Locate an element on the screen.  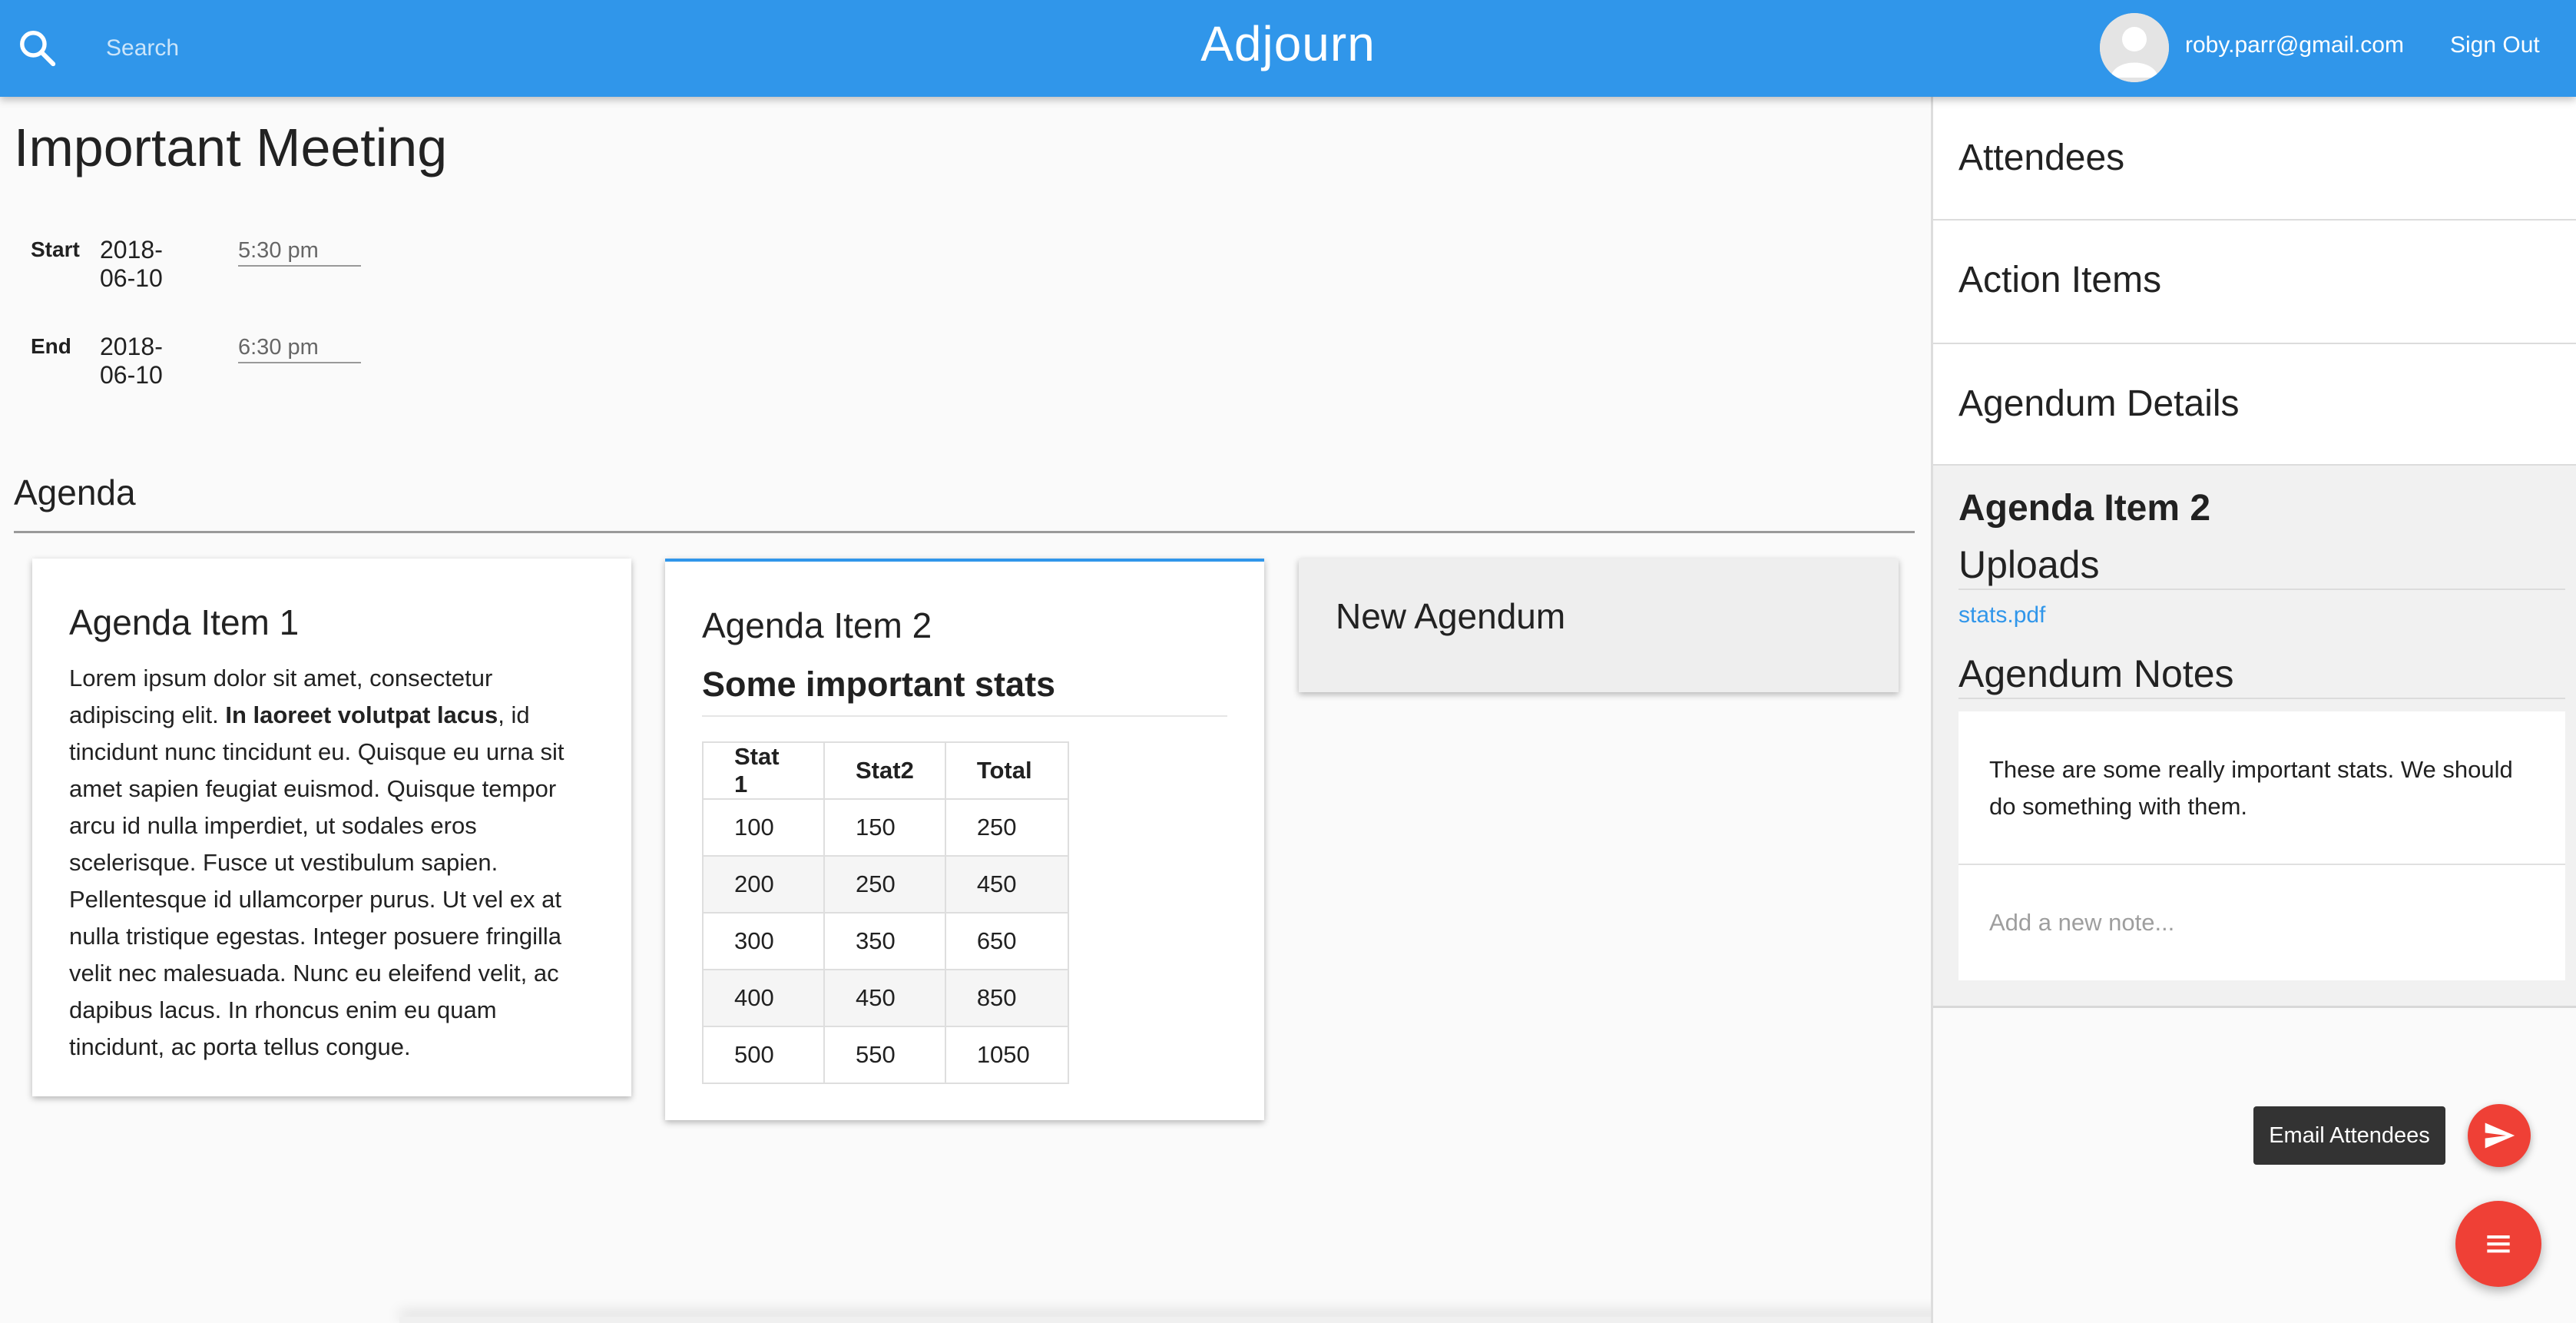
app-title: Adjourn is located at coordinates (1288, 43).